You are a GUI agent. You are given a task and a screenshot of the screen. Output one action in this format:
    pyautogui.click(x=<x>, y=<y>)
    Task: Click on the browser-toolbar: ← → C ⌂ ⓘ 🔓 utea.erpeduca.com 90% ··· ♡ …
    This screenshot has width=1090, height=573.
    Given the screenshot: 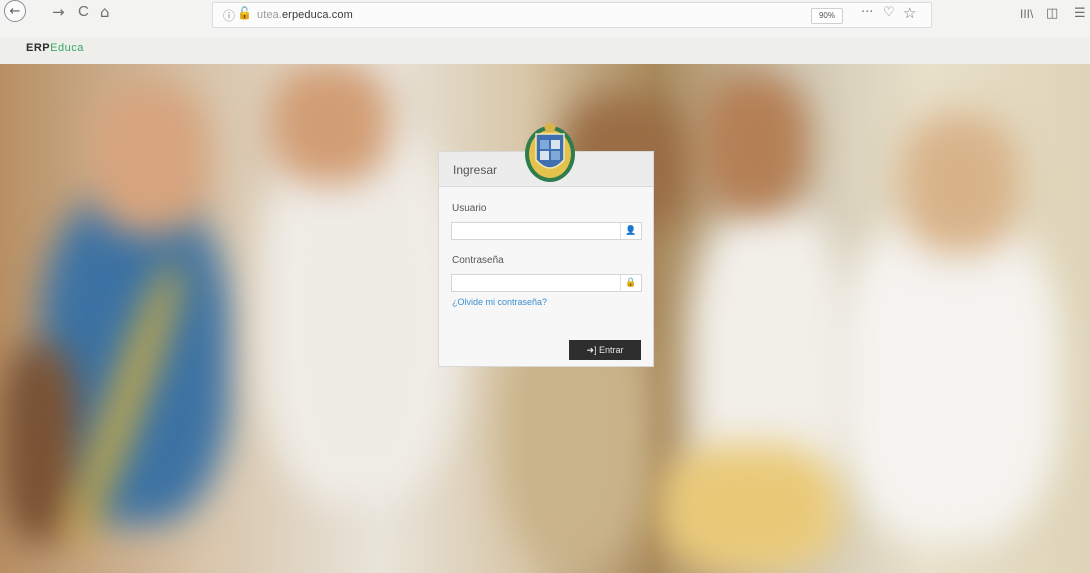 What is the action you would take?
    pyautogui.click(x=545, y=19)
    